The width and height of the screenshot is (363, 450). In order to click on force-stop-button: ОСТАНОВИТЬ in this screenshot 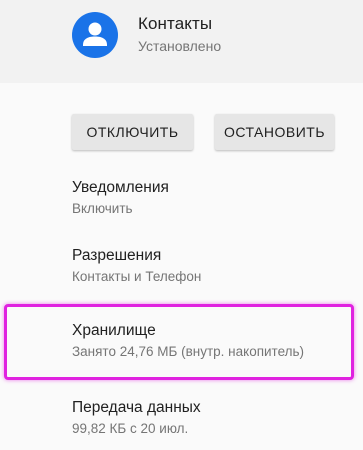, I will do `click(274, 132)`.